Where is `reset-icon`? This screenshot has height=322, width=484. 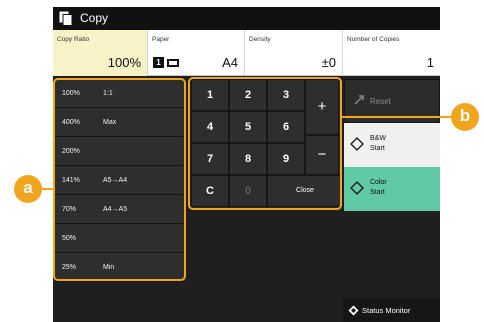
reset-icon is located at coordinates (359, 100).